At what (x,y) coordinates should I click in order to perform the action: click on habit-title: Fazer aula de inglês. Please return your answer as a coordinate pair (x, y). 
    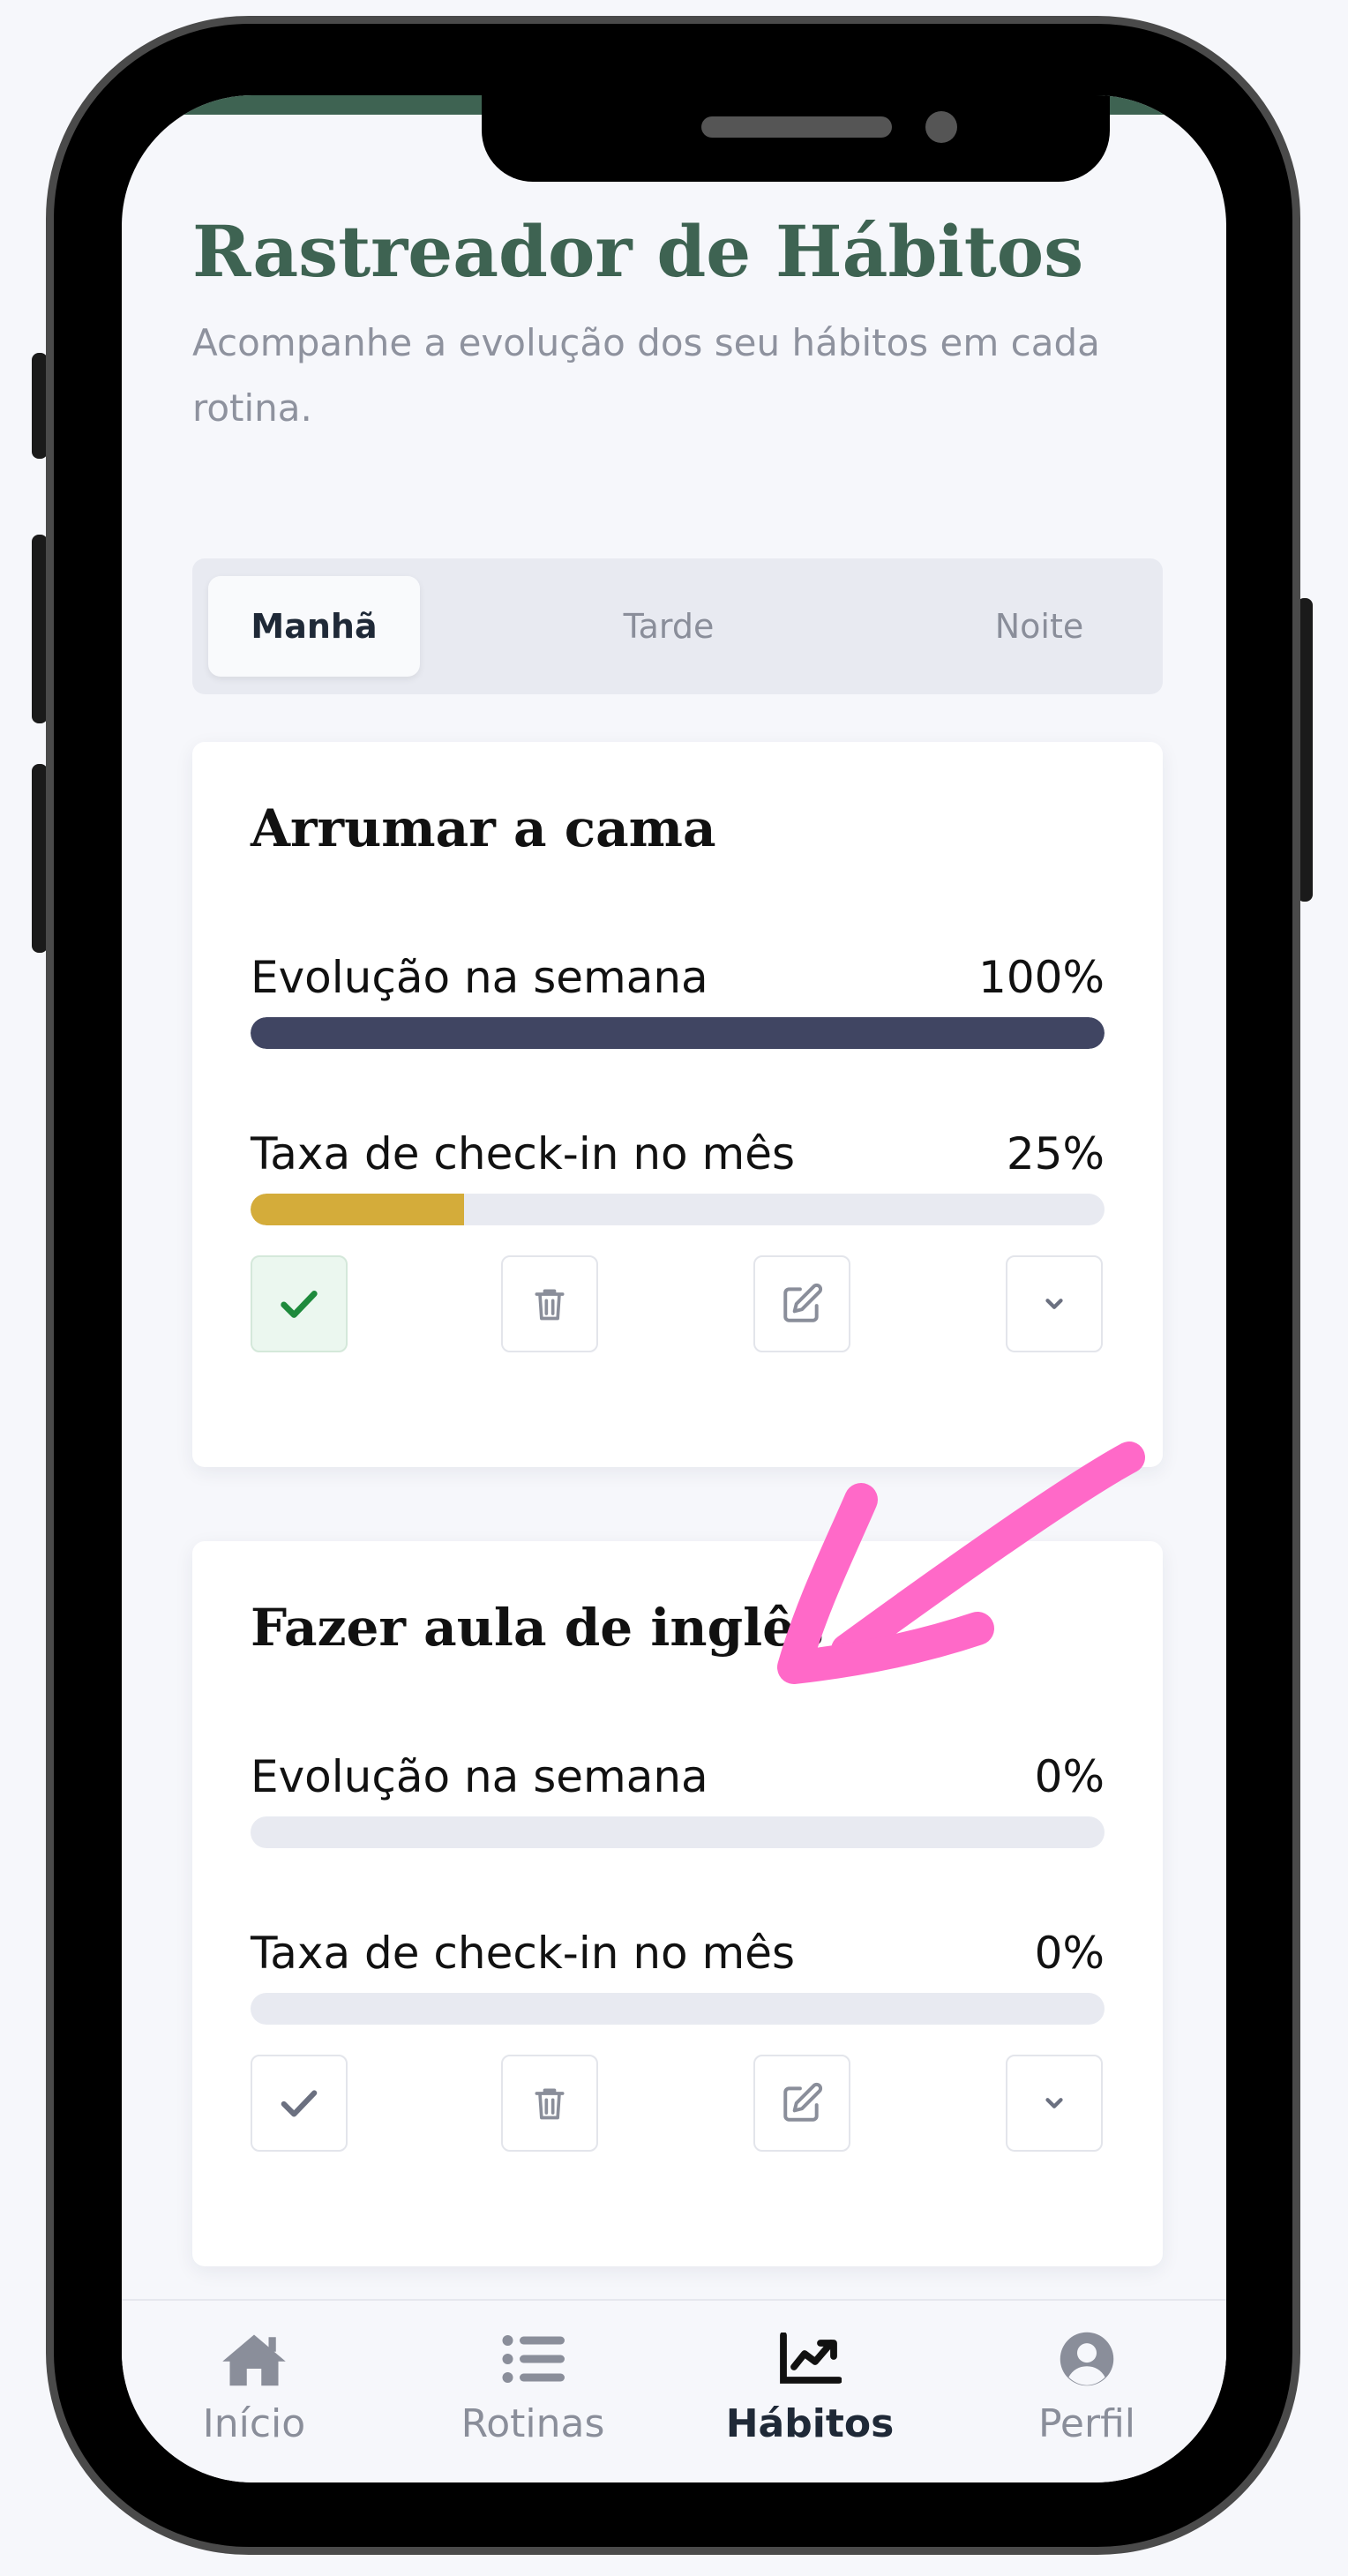
    Looking at the image, I should click on (537, 1628).